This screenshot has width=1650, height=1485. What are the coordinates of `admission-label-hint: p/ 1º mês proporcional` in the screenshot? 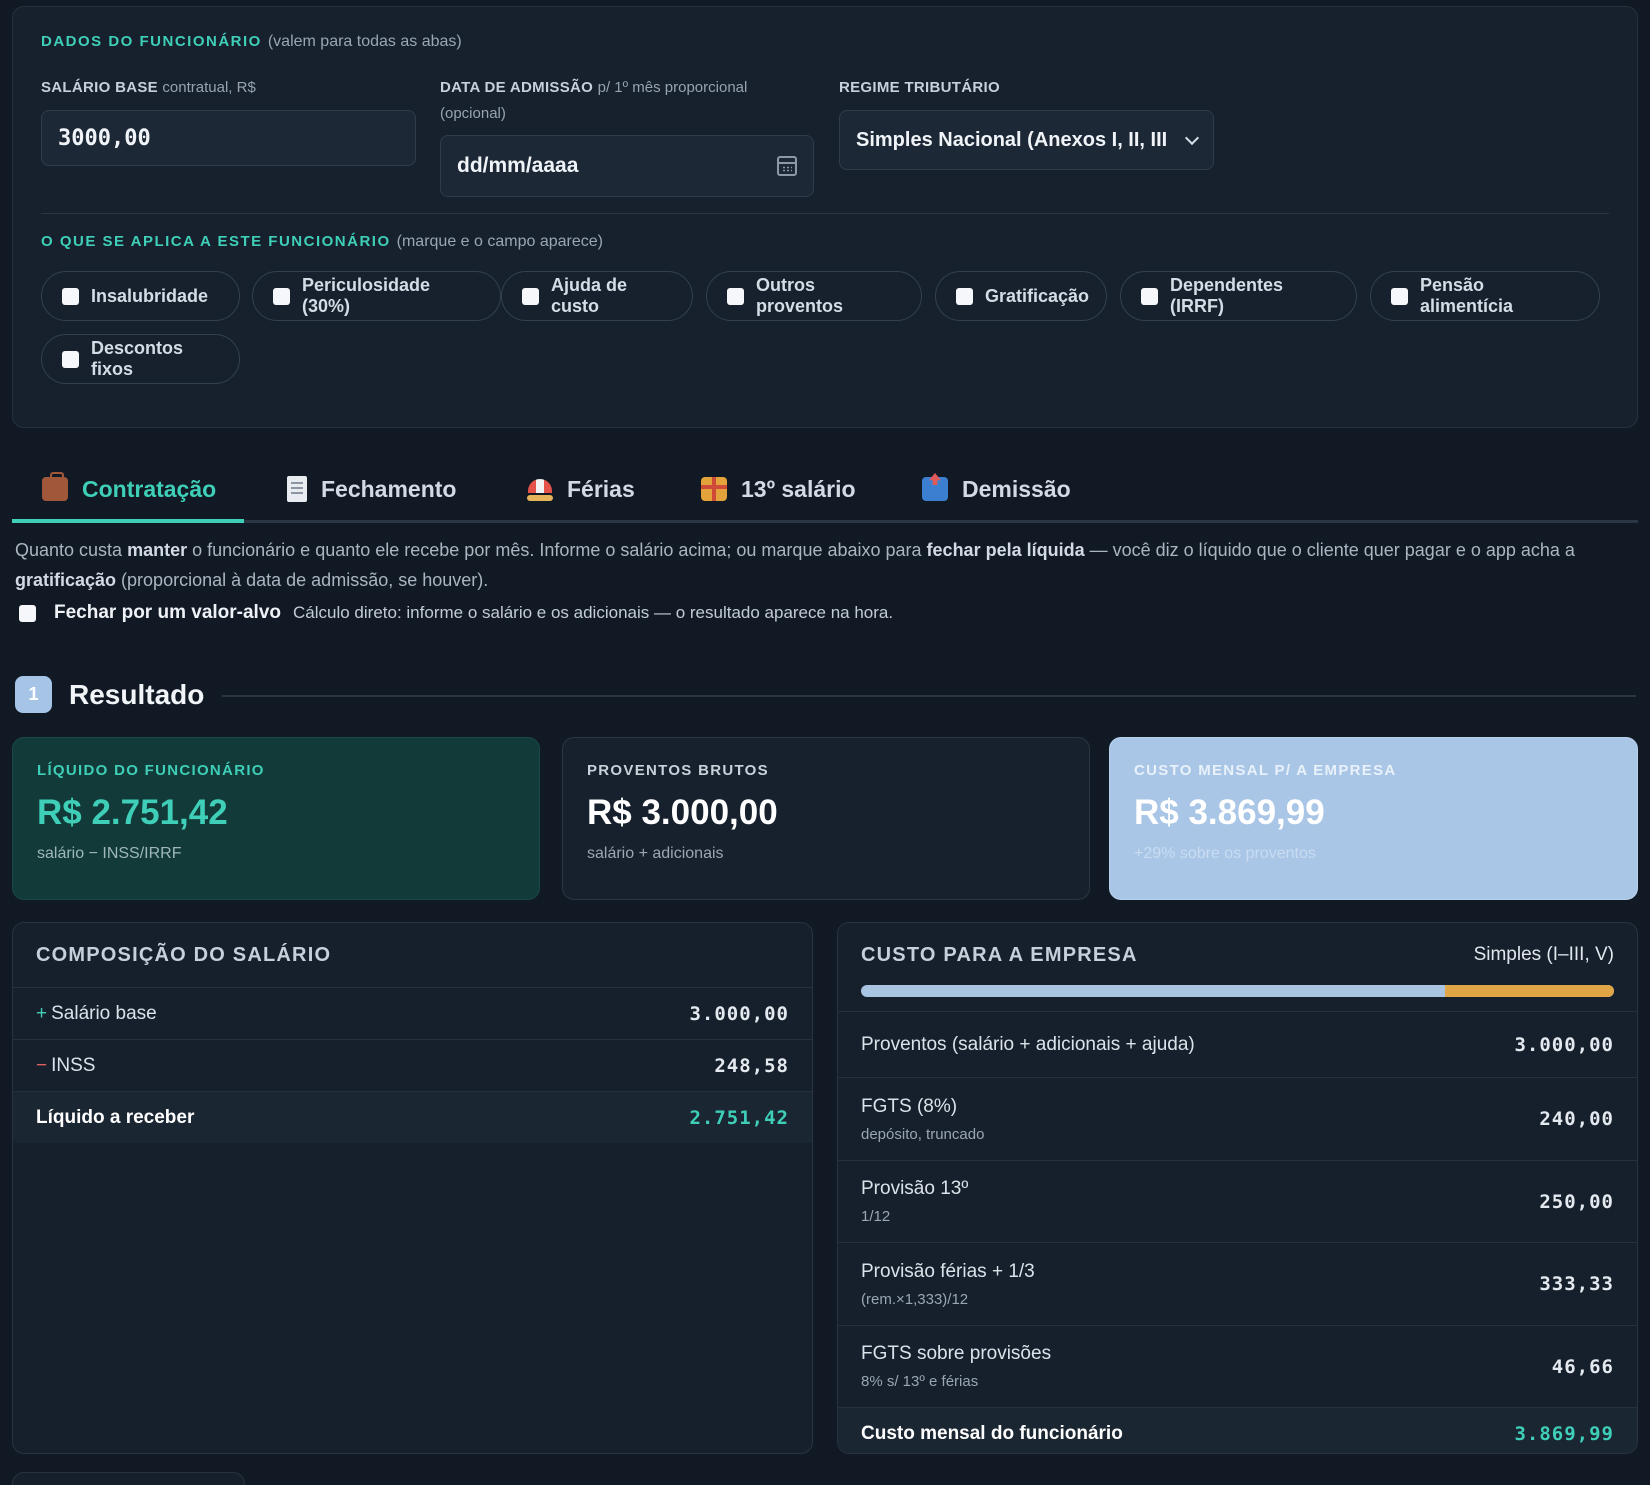 It's located at (672, 87).